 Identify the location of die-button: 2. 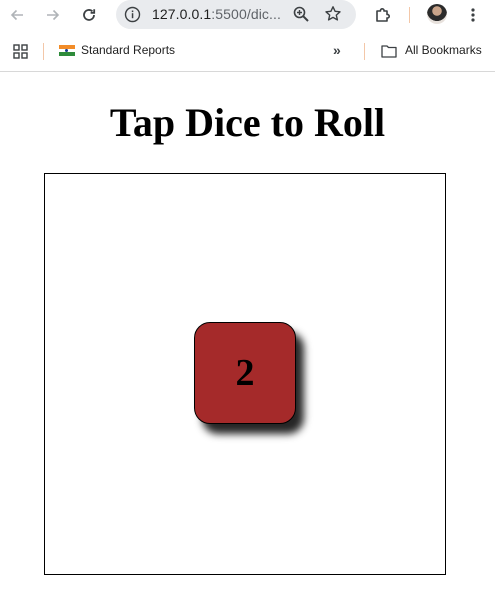
(245, 373).